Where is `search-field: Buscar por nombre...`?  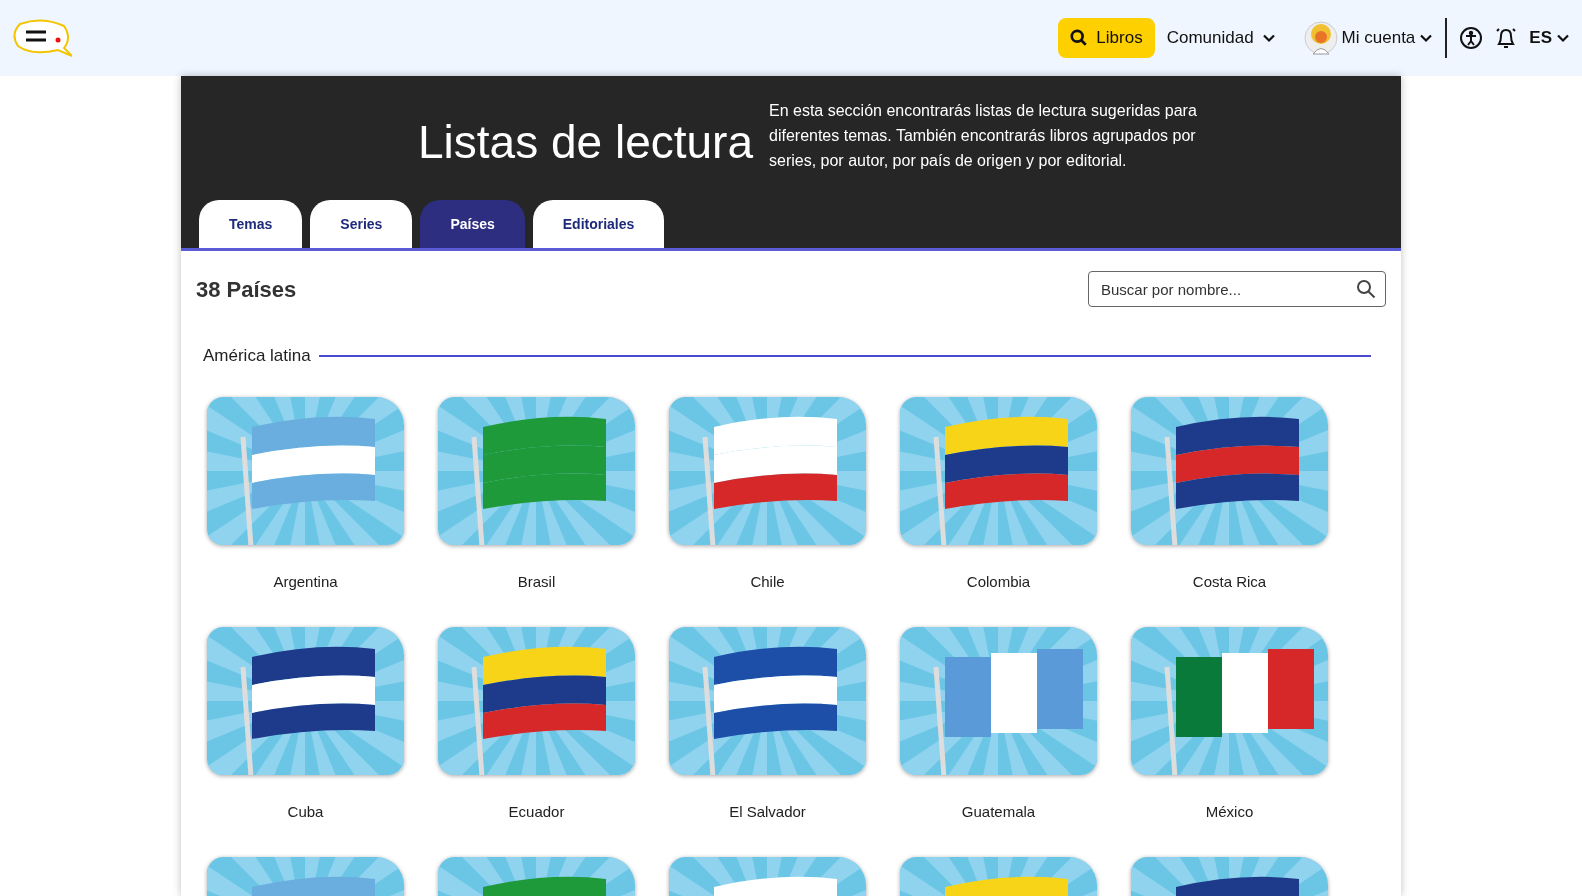 search-field: Buscar por nombre... is located at coordinates (1237, 289).